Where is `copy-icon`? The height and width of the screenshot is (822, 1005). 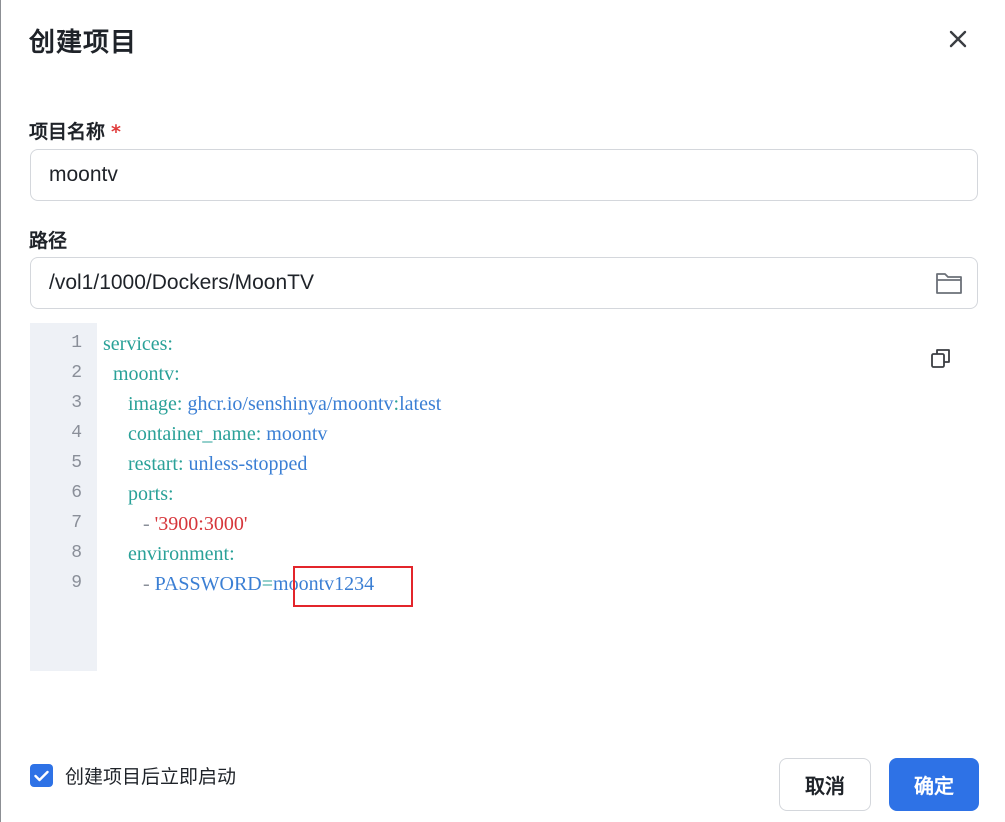 copy-icon is located at coordinates (940, 358).